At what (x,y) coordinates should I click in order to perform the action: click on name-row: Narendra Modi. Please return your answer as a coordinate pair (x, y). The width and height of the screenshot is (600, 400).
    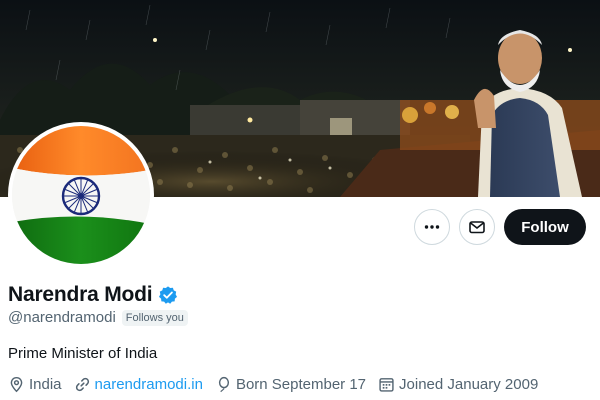
    Looking at the image, I should click on (93, 295).